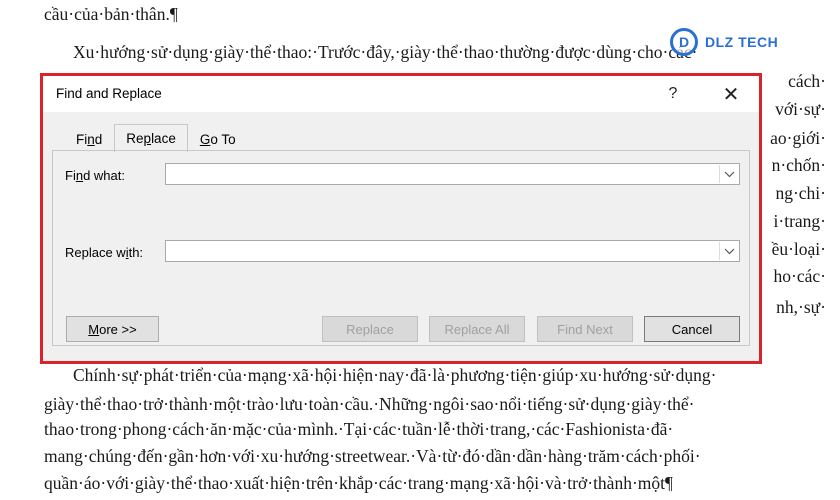 The image size is (840, 500). I want to click on document-line: cầu·của·bản·thân.¶, so click(111, 14).